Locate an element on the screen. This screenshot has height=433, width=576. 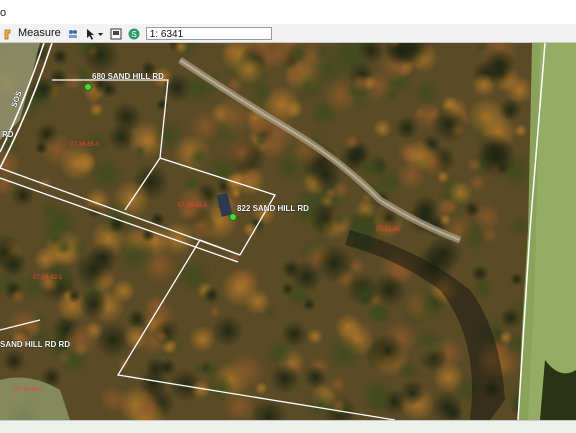
parcel-id-2: 07-16-62-5 is located at coordinates (193, 206).